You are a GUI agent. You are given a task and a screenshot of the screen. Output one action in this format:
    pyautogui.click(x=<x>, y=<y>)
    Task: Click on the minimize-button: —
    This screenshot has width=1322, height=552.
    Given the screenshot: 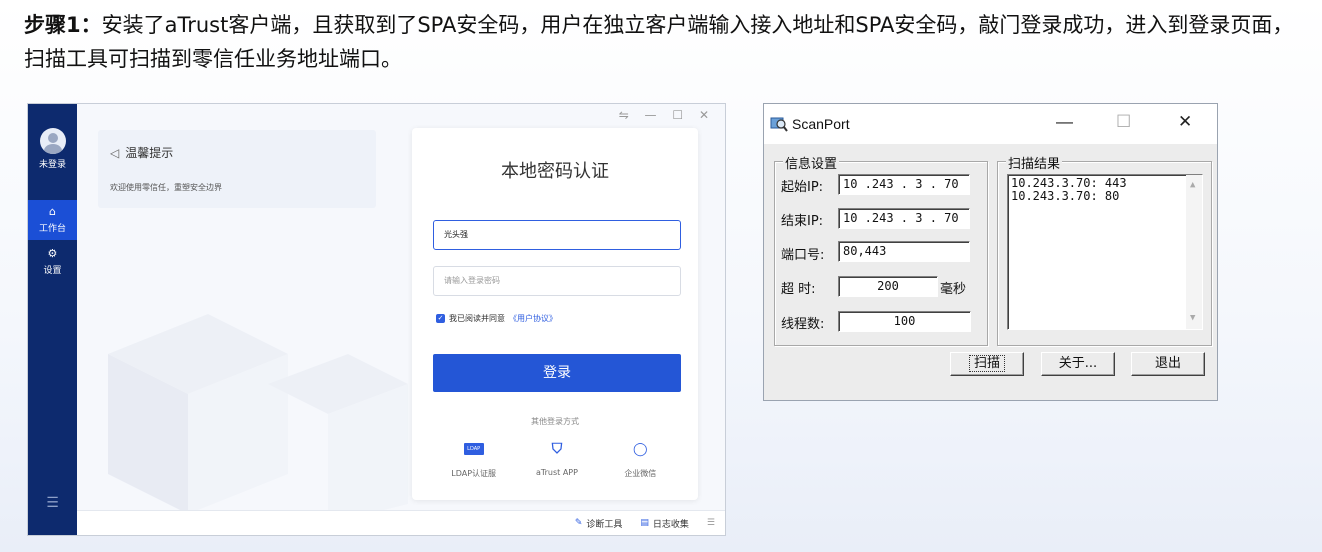 What is the action you would take?
    pyautogui.click(x=1064, y=122)
    